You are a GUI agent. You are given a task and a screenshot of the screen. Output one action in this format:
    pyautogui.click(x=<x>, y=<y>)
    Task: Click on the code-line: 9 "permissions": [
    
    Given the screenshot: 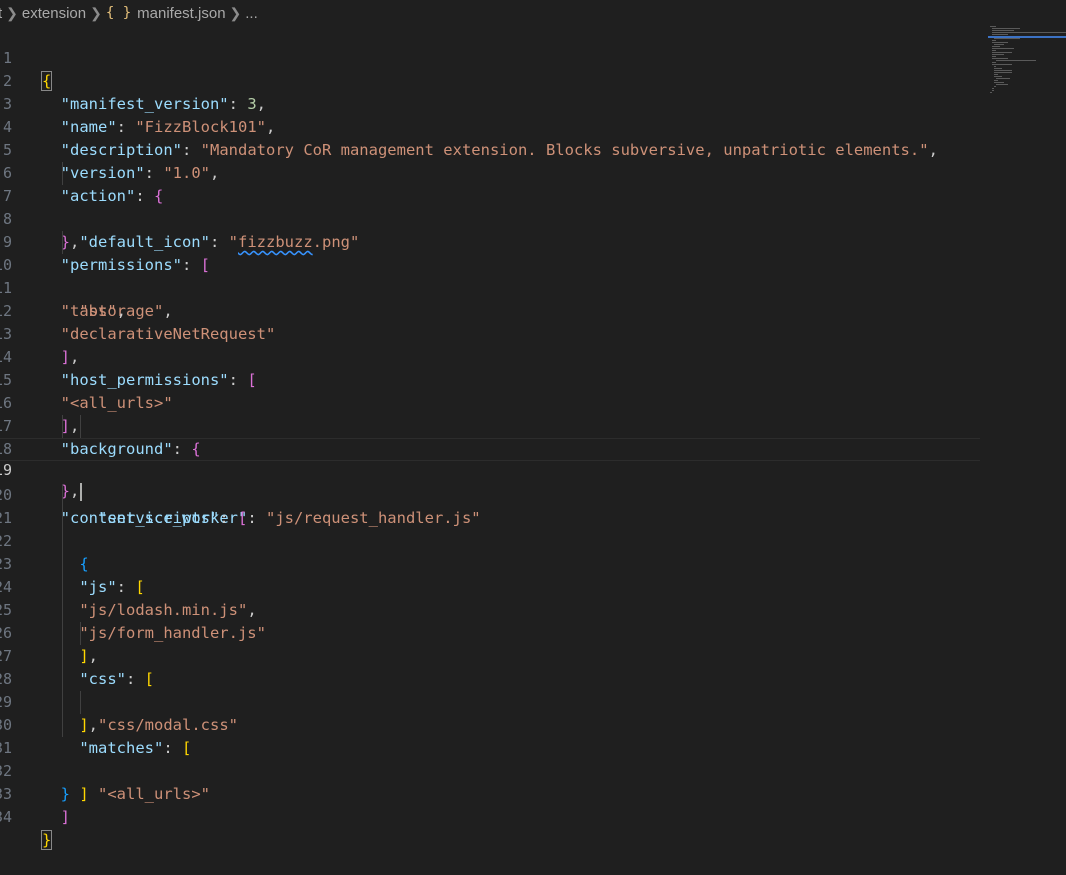 What is the action you would take?
    pyautogui.click(x=490, y=241)
    